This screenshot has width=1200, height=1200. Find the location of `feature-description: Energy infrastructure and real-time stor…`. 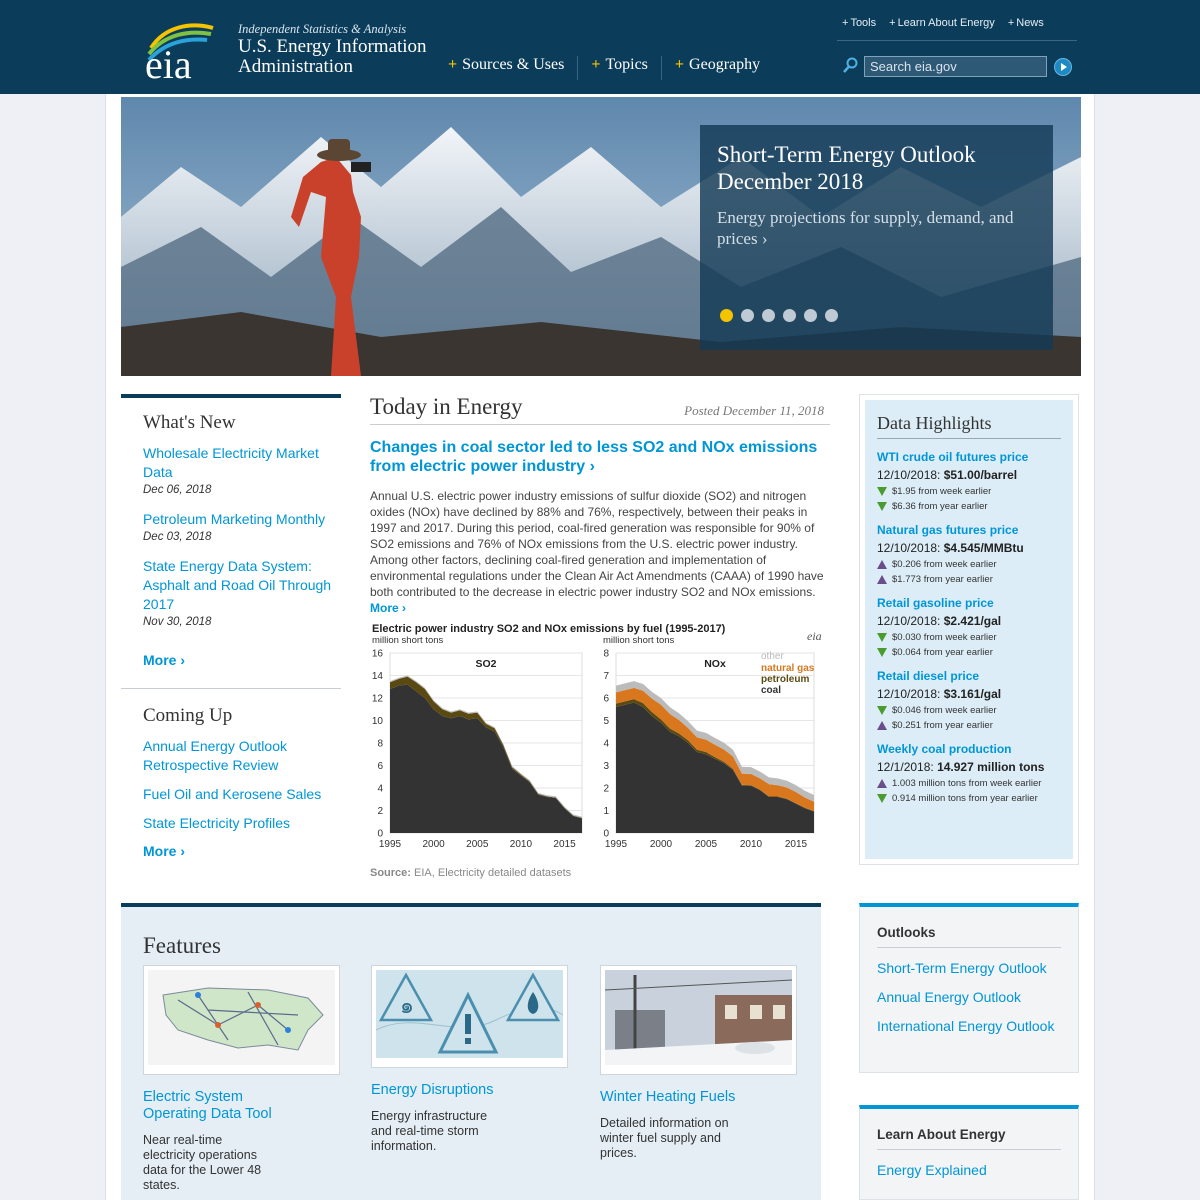

feature-description: Energy infrastructure and real-time stor… is located at coordinates (429, 1131).